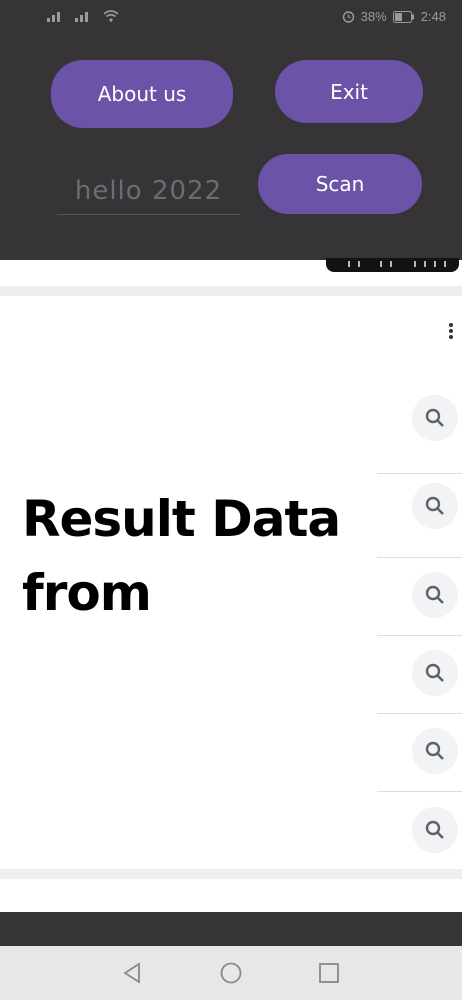 The width and height of the screenshot is (462, 1000). What do you see at coordinates (111, 16) in the screenshot?
I see `wifi-icon` at bounding box center [111, 16].